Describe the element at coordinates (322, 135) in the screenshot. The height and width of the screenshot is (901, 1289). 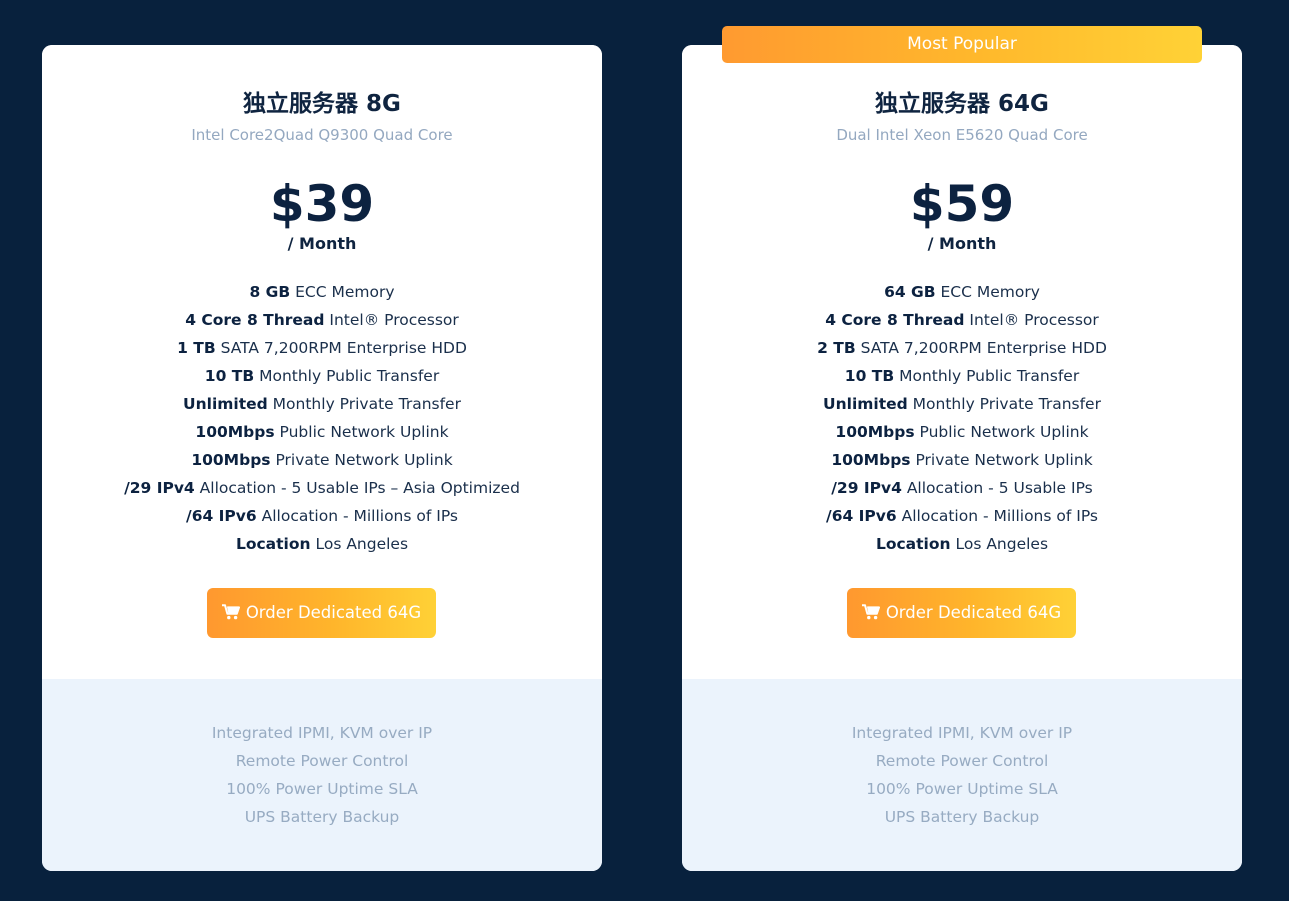
I see `plan-cpu: Intel Core2Quad Q9300 Quad Core` at that location.